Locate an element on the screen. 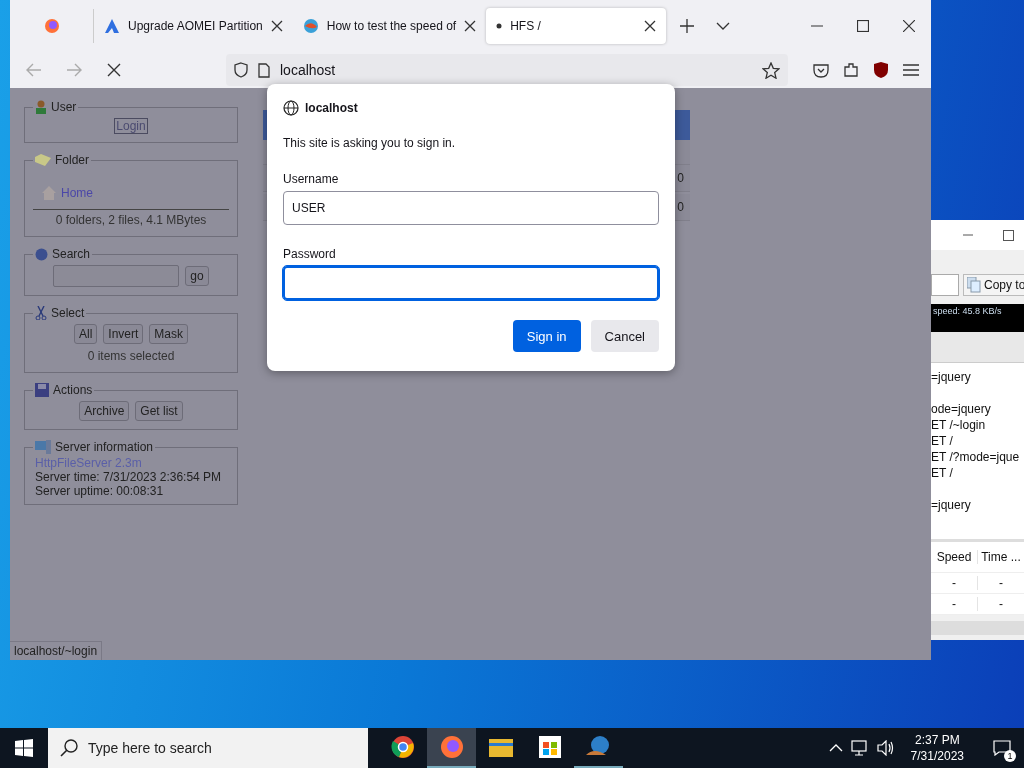 This screenshot has height=768, width=1024. store-bag-icon is located at coordinates (549, 747).